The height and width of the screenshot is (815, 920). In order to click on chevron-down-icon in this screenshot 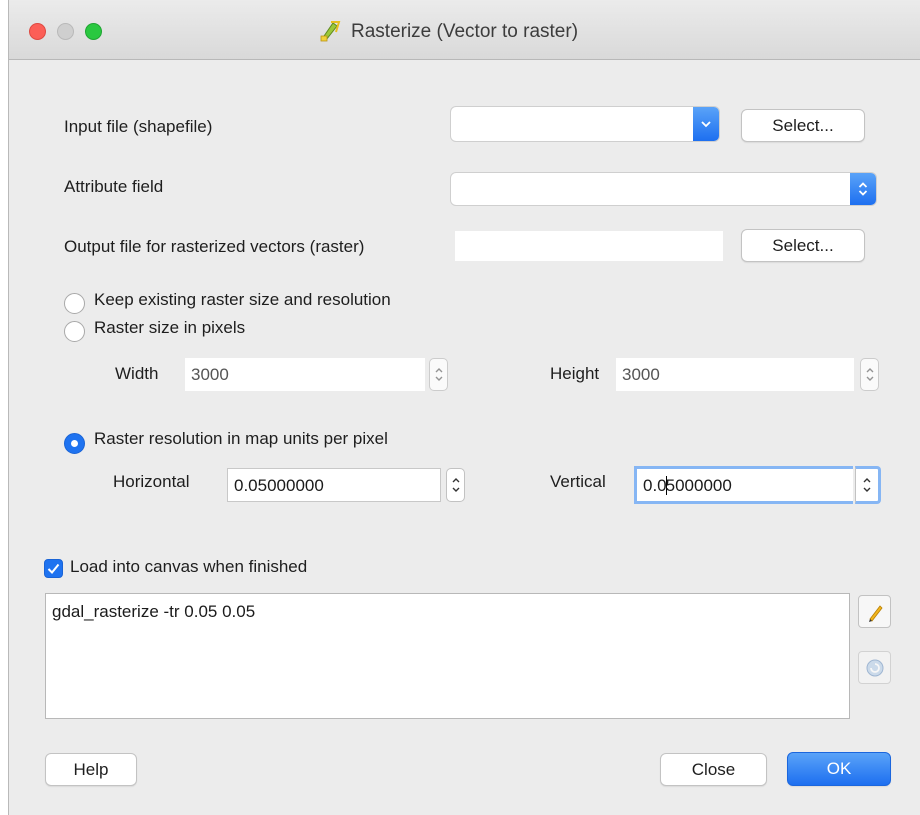, I will do `click(706, 124)`.